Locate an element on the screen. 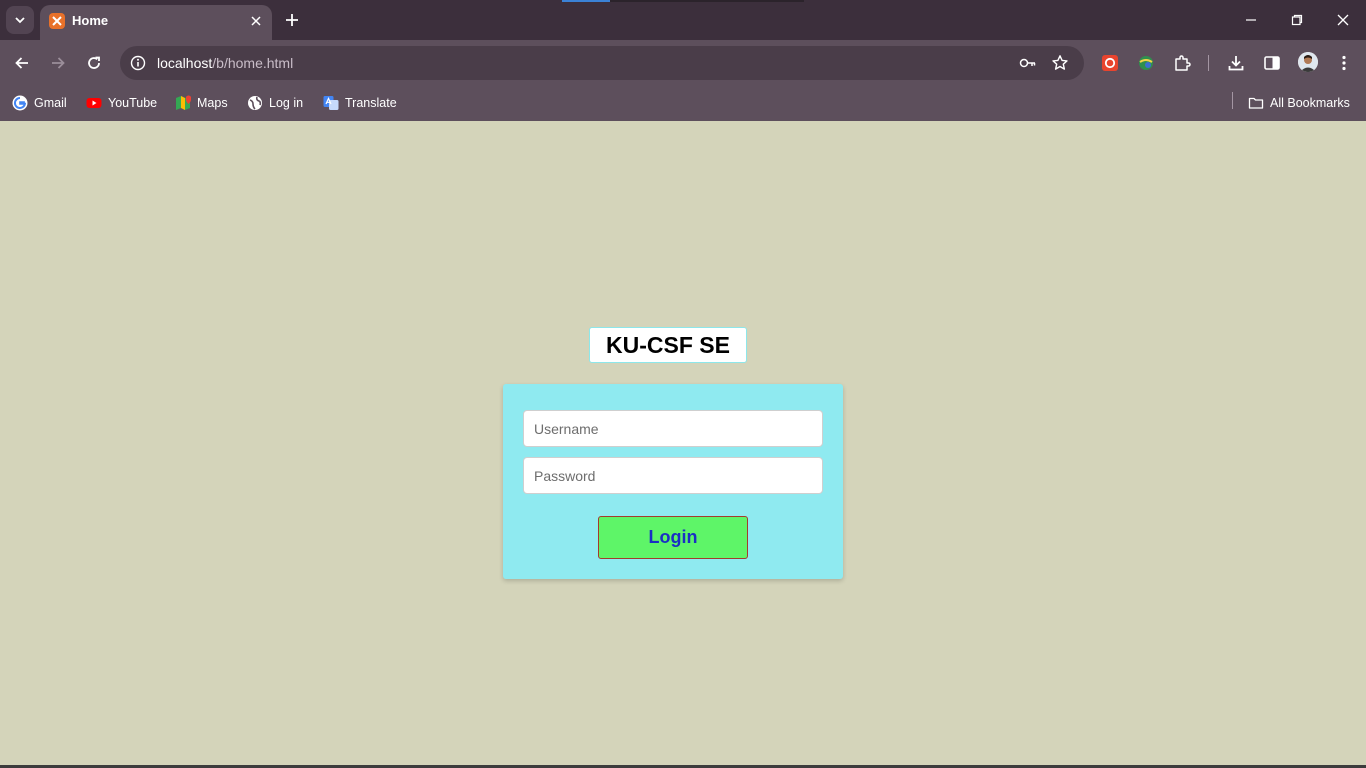 The height and width of the screenshot is (768, 1366). minimize-icon is located at coordinates (1251, 20).